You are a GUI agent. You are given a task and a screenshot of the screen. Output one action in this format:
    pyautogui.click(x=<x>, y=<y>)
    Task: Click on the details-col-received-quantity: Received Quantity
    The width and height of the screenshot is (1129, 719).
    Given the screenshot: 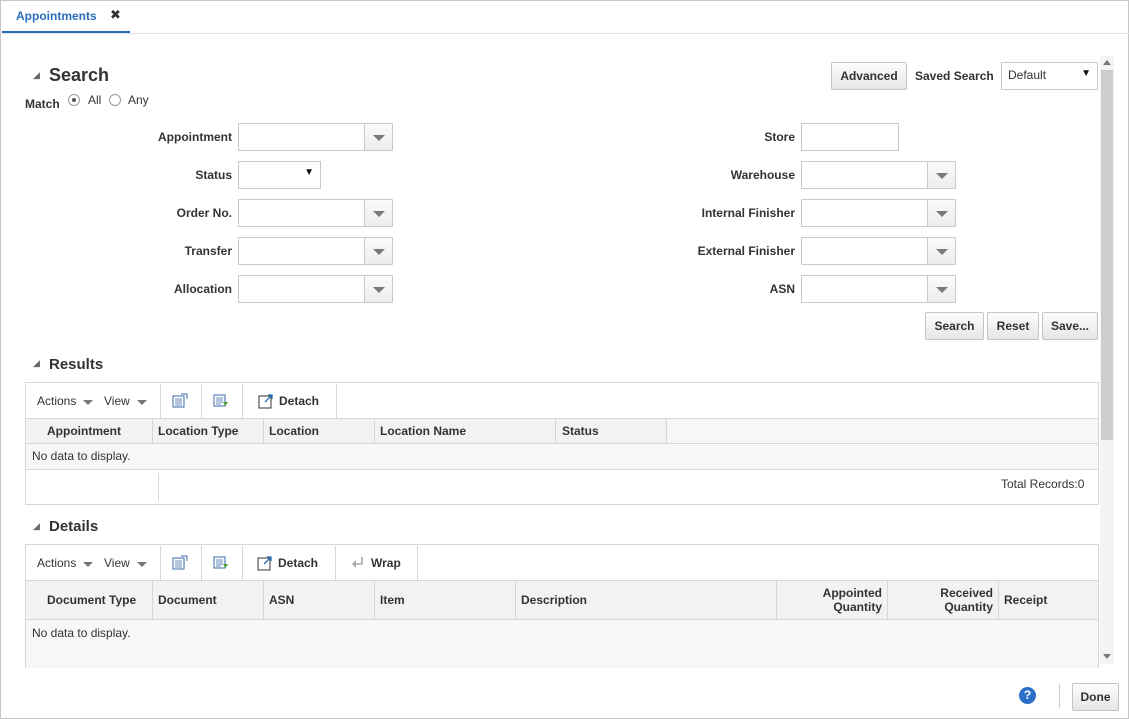 What is the action you would take?
    pyautogui.click(x=943, y=600)
    